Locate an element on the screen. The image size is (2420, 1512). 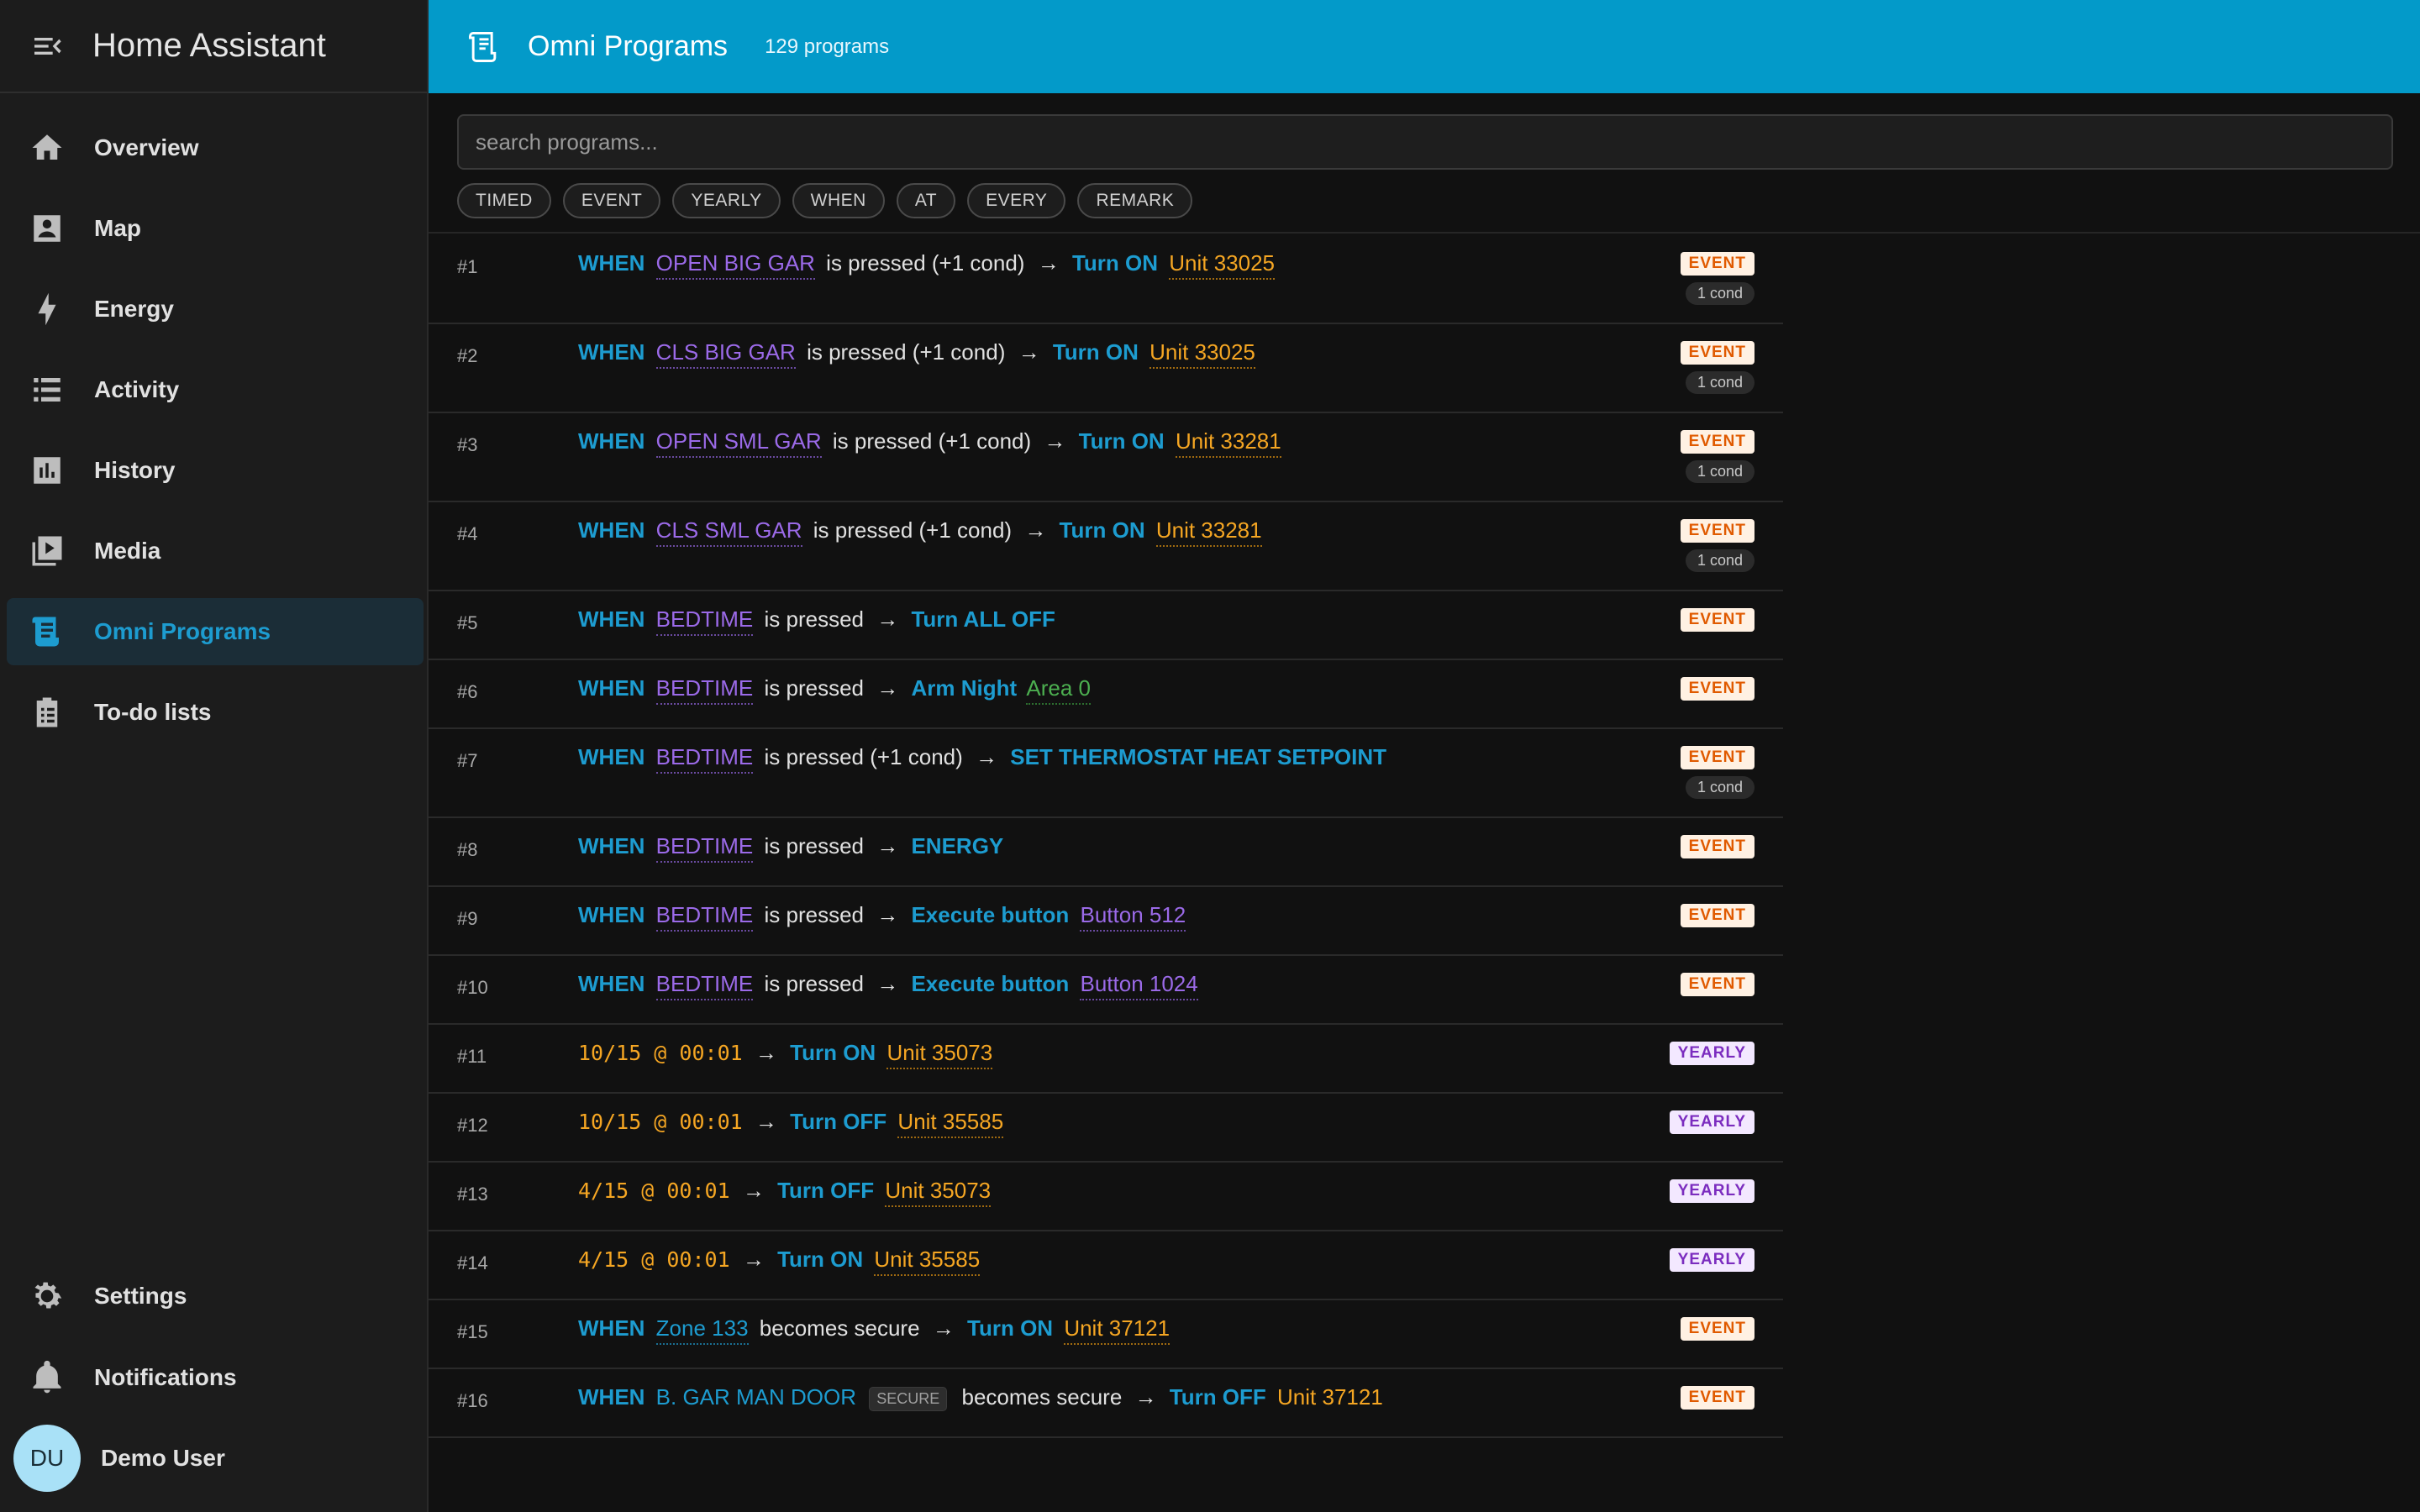
sidebar-item-omni-programs: Omni Programs is located at coordinates (216, 631).